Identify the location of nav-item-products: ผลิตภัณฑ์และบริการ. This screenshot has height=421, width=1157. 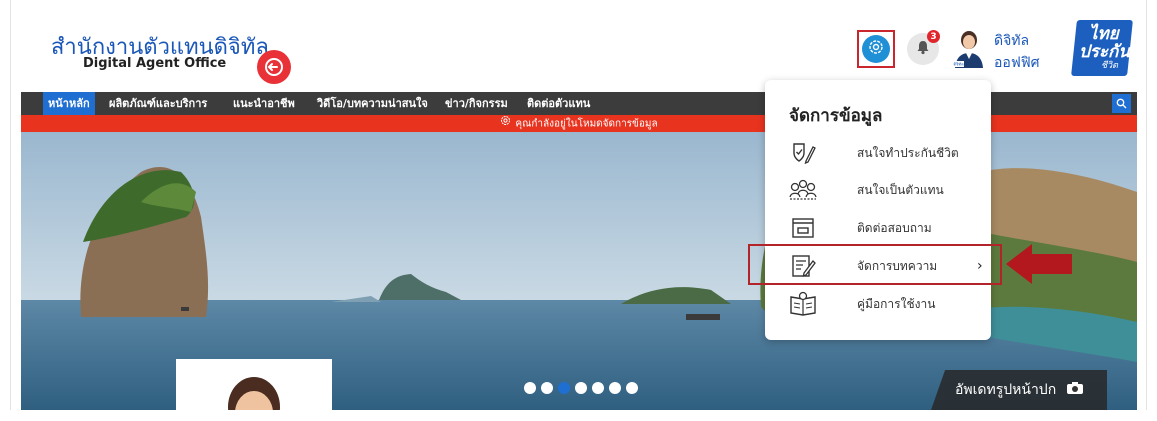
(158, 103).